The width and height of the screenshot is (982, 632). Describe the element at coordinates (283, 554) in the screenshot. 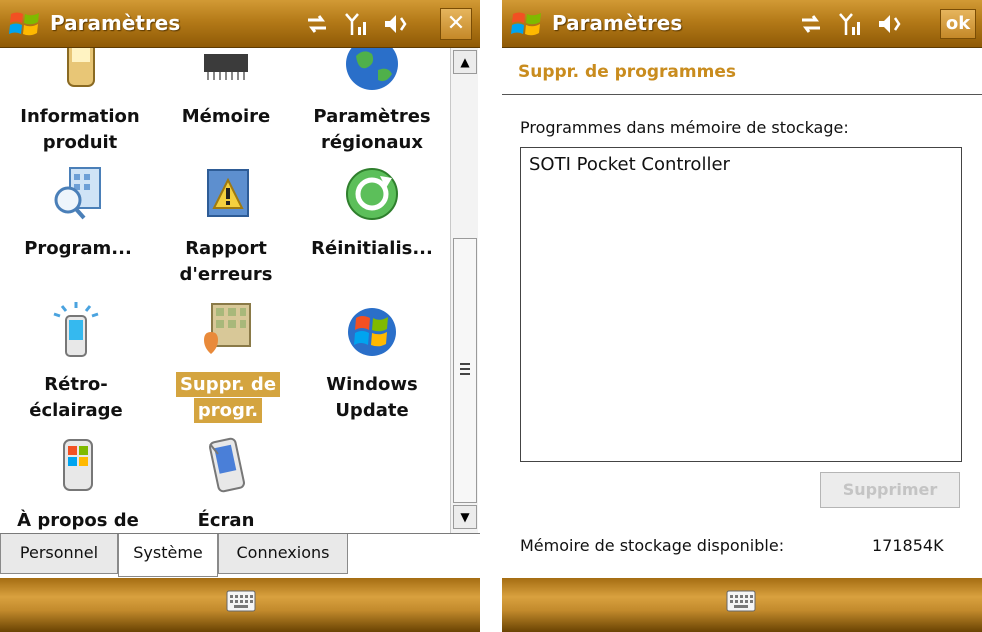

I see `tab-connexions: Connexions` at that location.